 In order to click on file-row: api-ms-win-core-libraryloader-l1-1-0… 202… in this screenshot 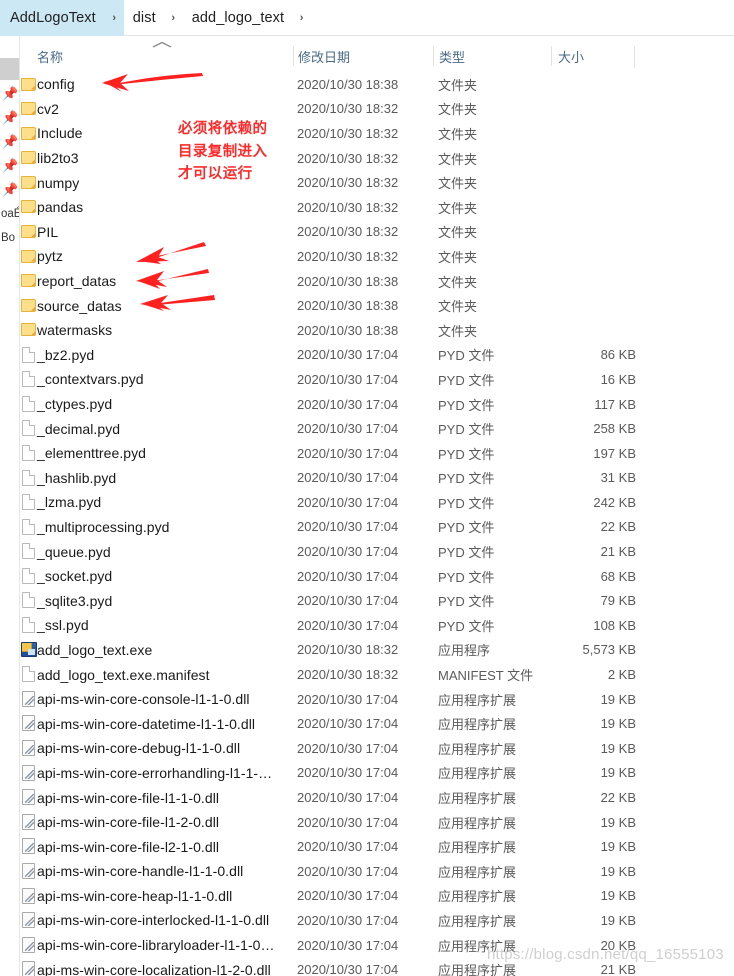, I will do `click(377, 945)`.